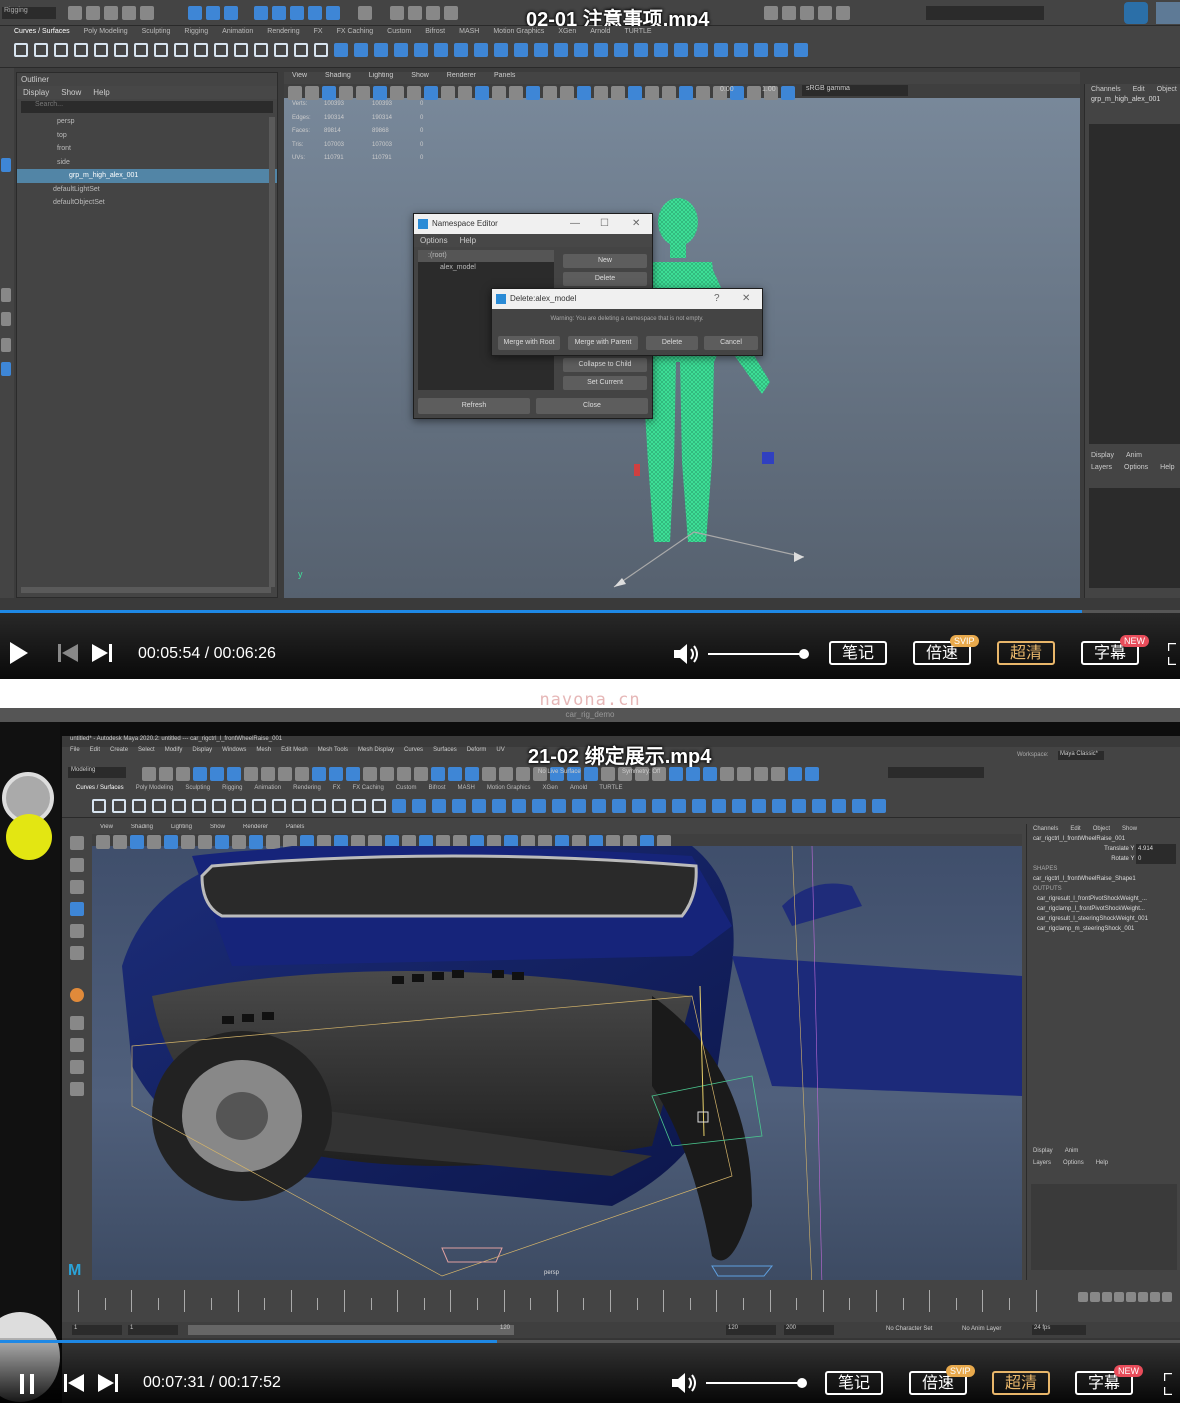 The image size is (1180, 1403). I want to click on ns-refresh-button: Refresh, so click(474, 406).